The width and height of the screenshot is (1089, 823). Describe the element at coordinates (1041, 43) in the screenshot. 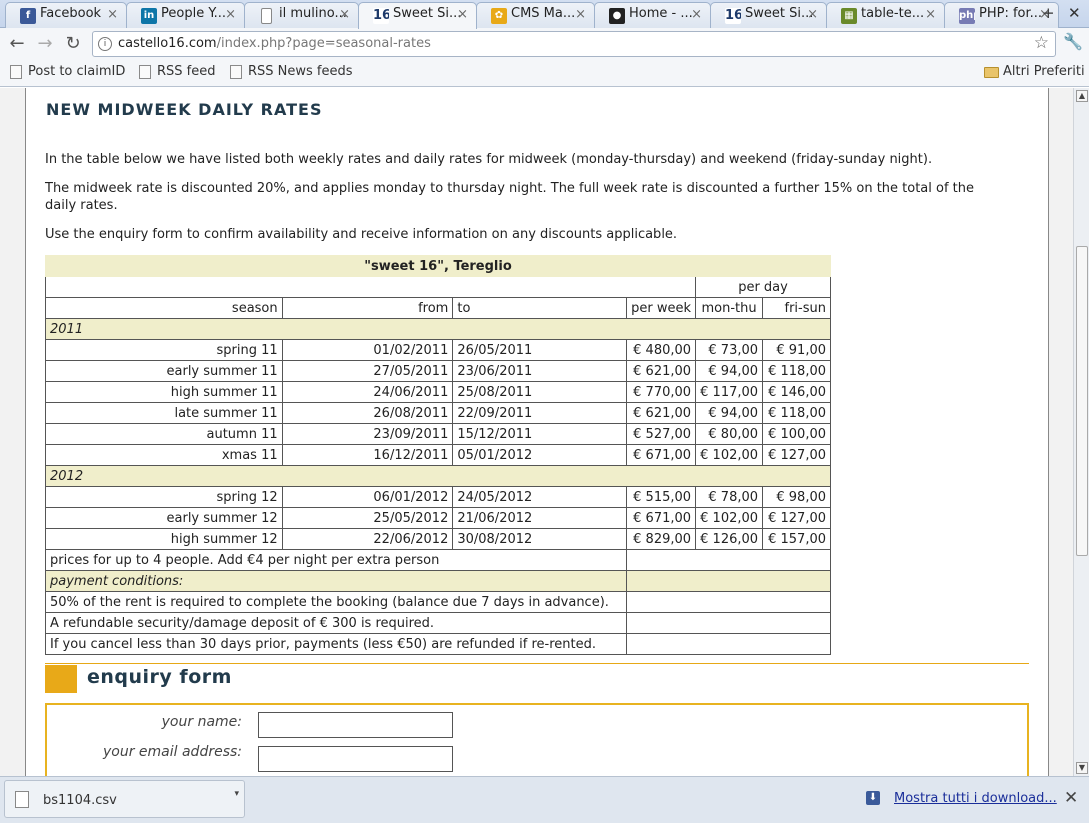

I see `bookmark-star-icon: ☆` at that location.